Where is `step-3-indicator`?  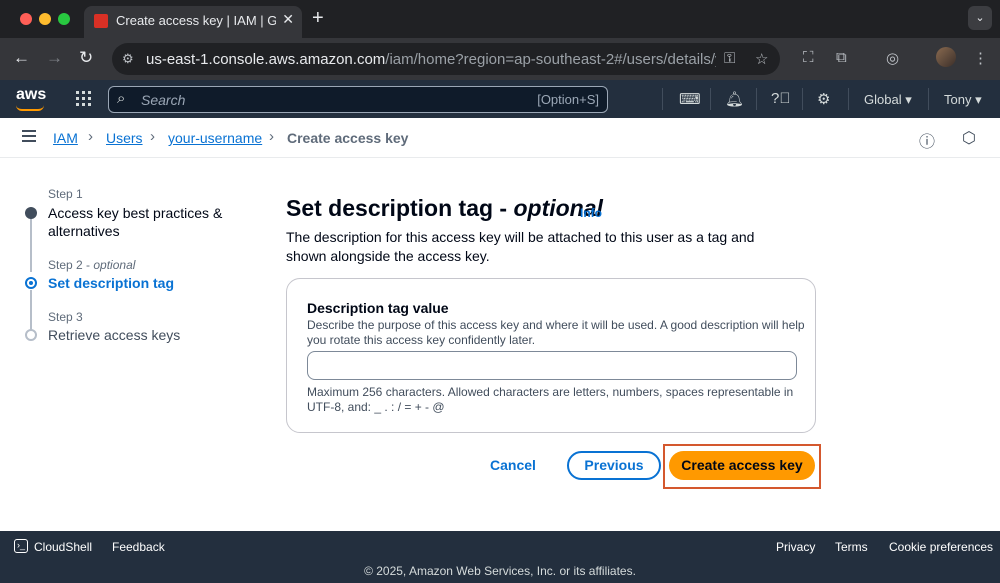
step-3-indicator is located at coordinates (31, 335).